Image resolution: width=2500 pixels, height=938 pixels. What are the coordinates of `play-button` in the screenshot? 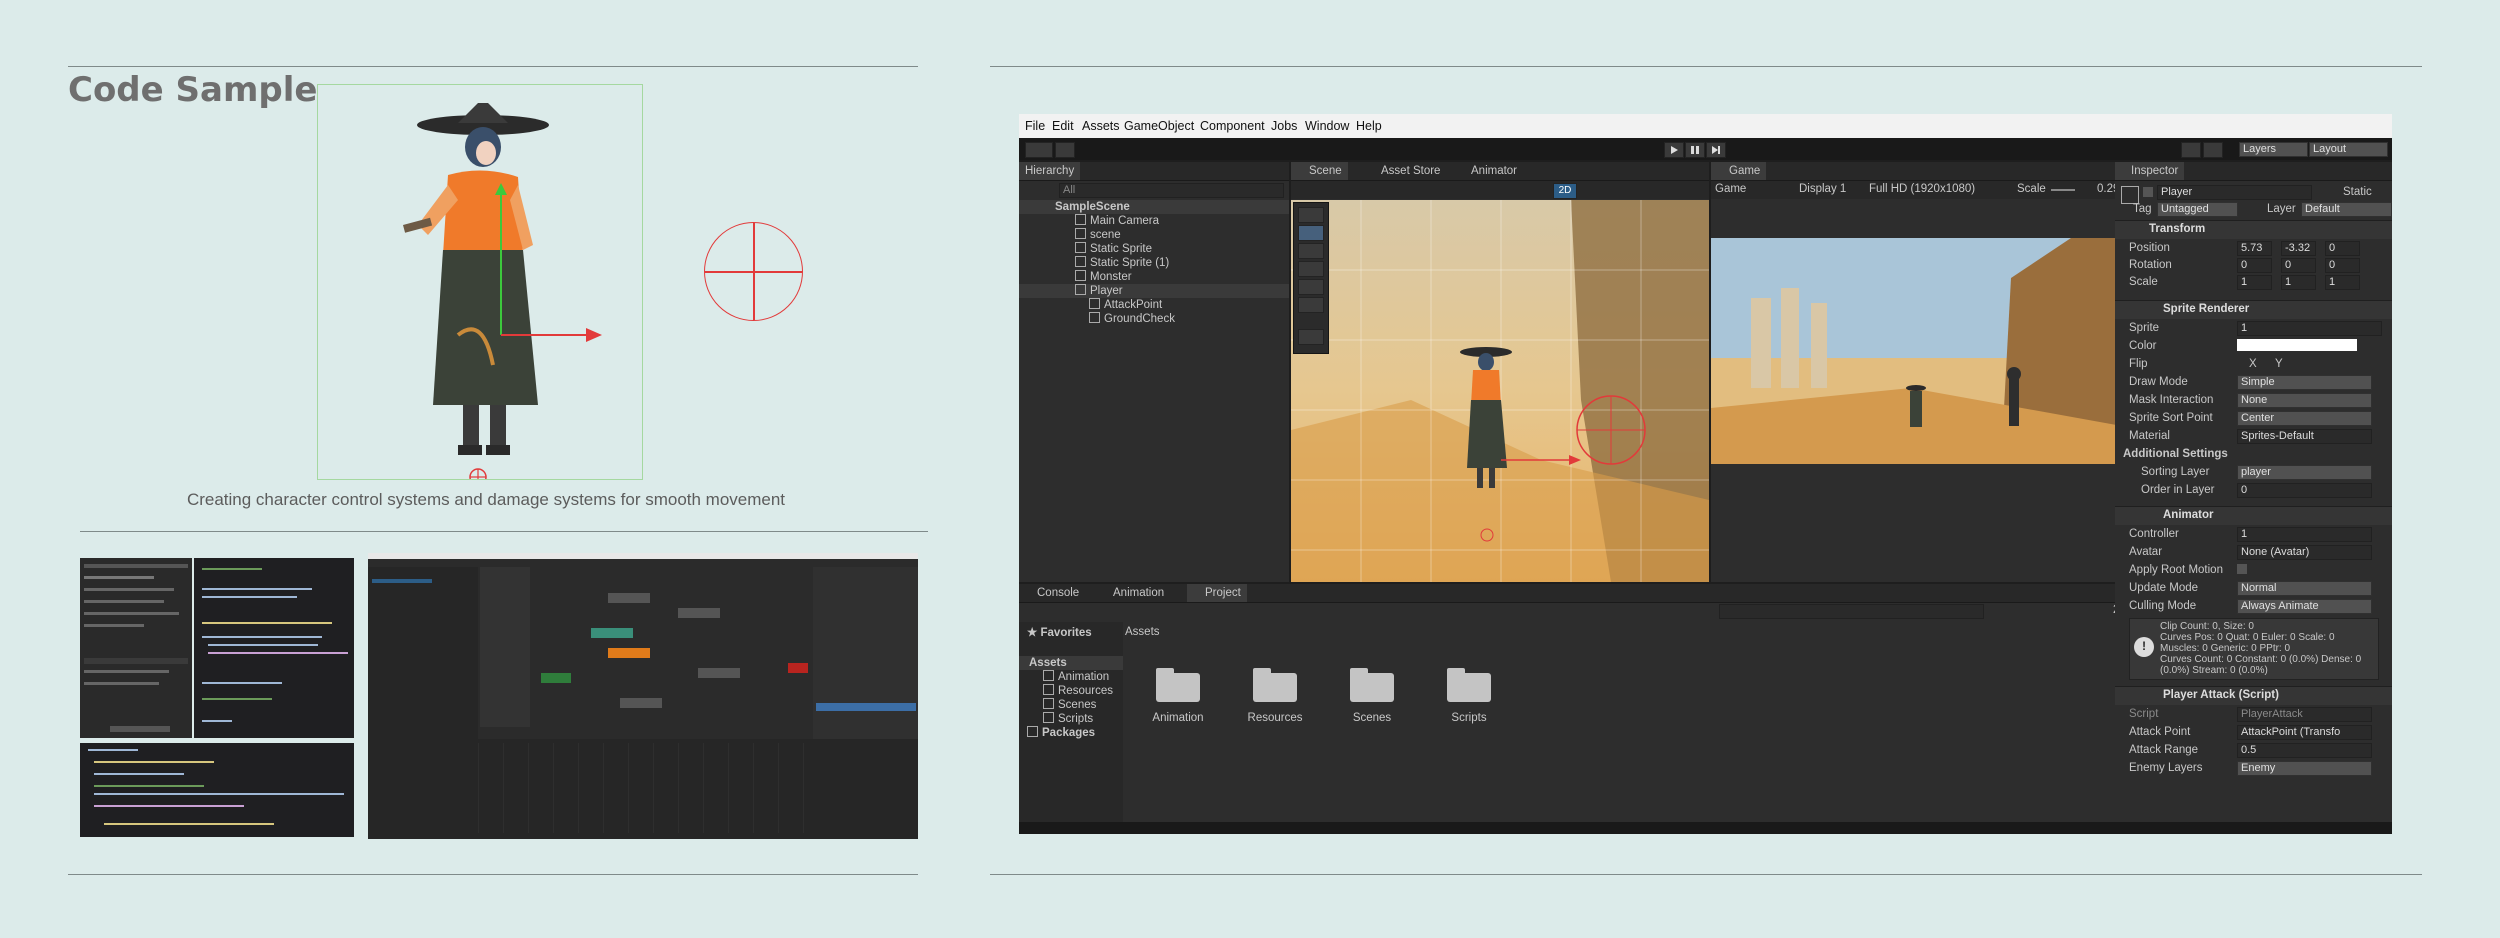 It's located at (1674, 150).